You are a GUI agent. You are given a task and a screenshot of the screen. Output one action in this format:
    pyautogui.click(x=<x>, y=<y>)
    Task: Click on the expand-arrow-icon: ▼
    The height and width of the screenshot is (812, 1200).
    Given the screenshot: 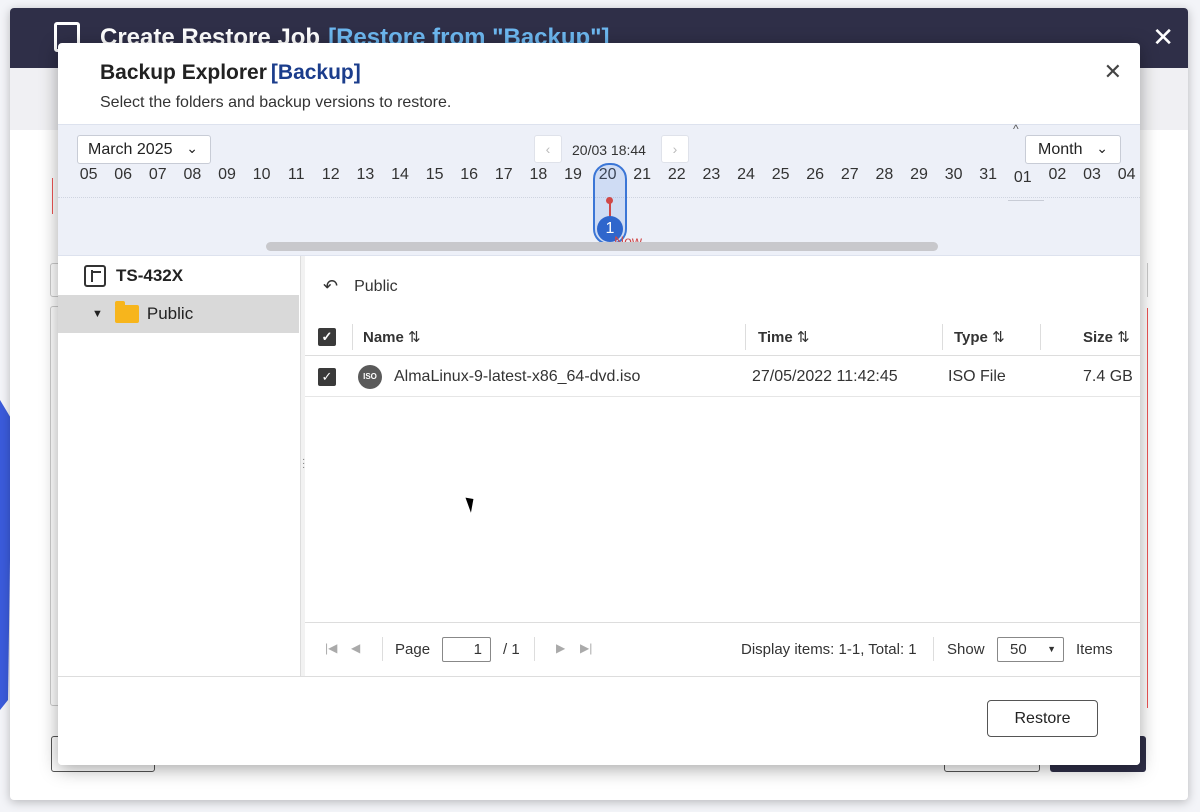 What is the action you would take?
    pyautogui.click(x=97, y=314)
    